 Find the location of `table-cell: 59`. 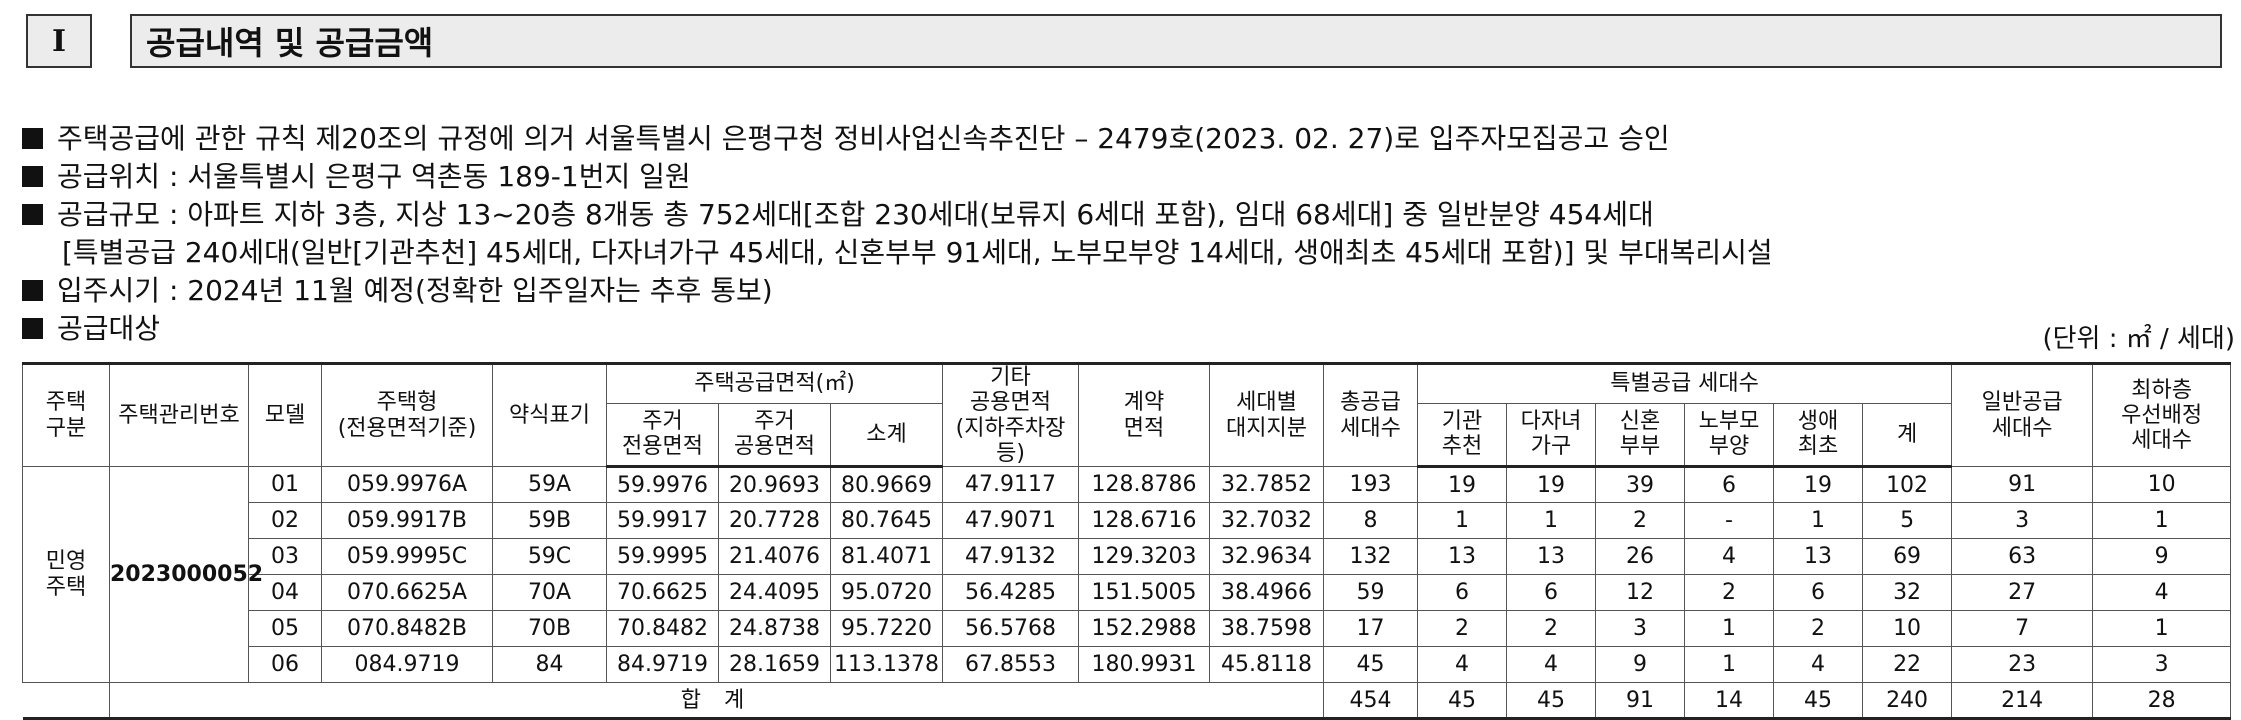

table-cell: 59 is located at coordinates (1371, 593).